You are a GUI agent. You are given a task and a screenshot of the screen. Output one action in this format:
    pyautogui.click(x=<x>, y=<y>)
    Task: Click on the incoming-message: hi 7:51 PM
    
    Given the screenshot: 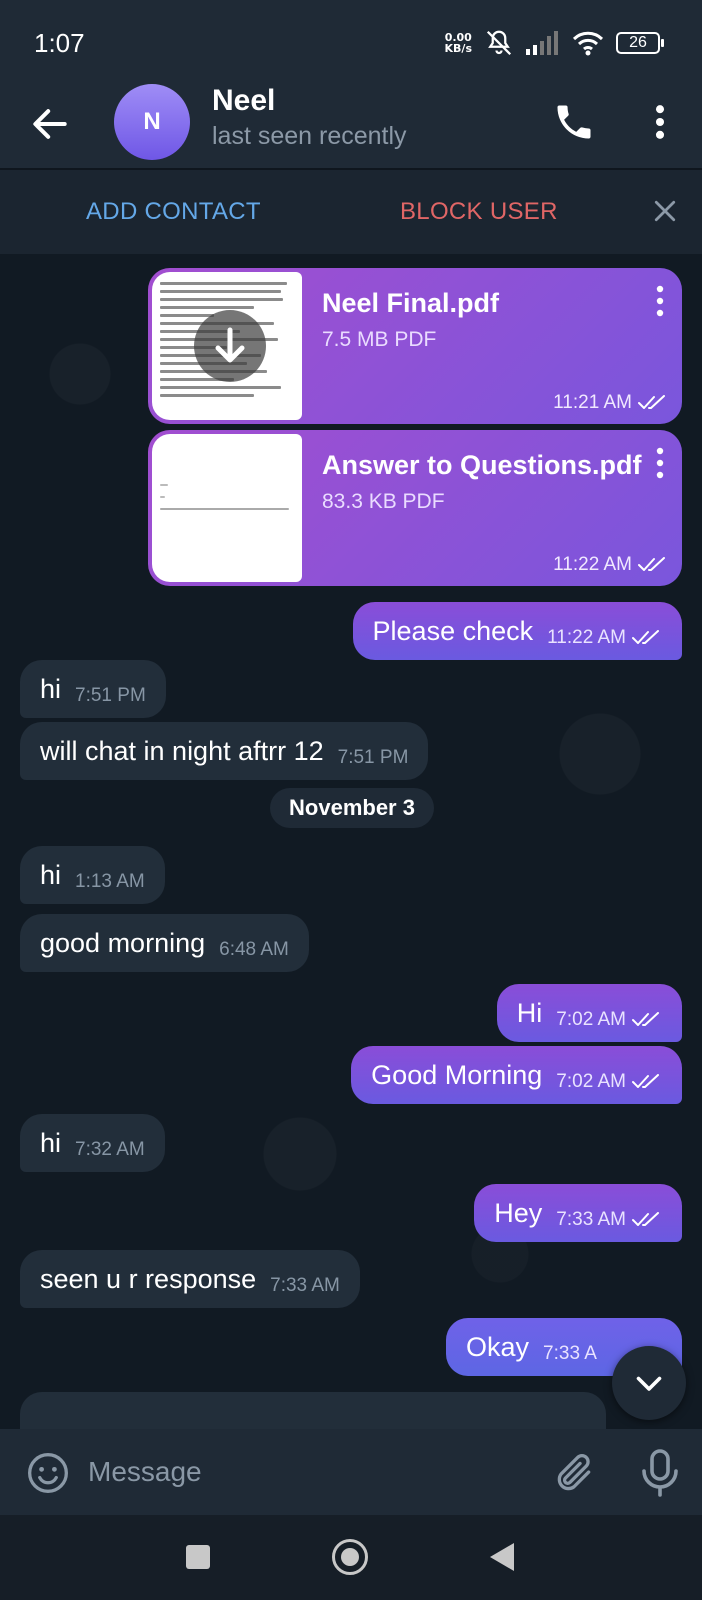 What is the action you would take?
    pyautogui.click(x=93, y=689)
    